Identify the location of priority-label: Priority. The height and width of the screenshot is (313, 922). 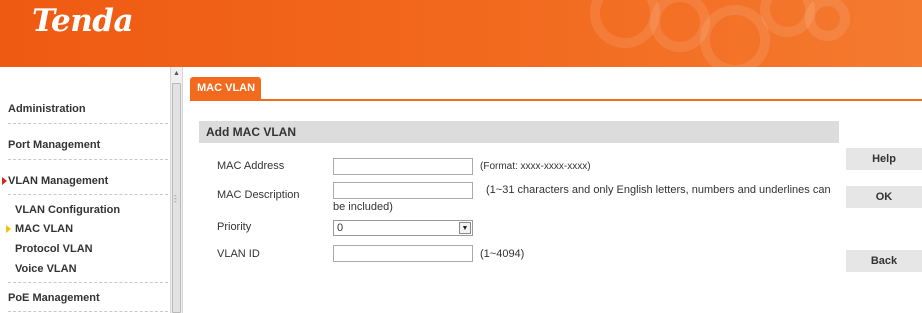
(234, 227).